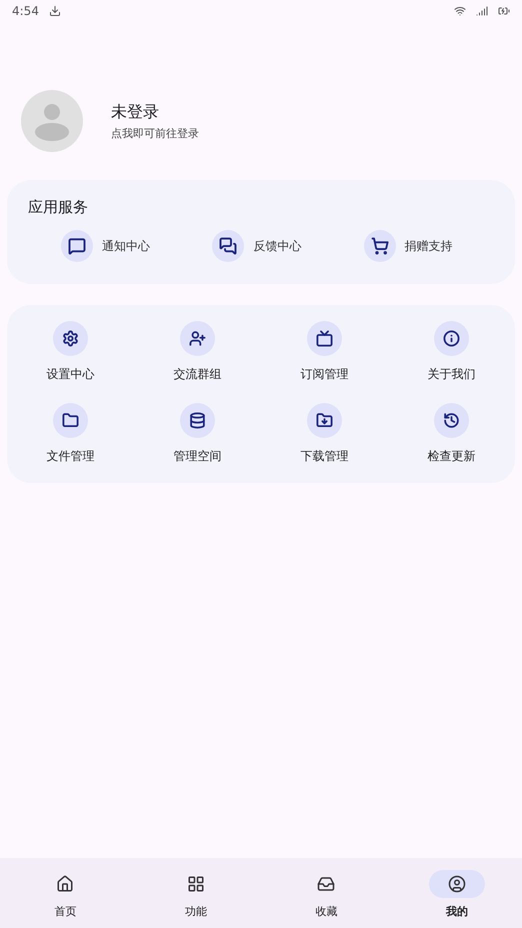 The width and height of the screenshot is (522, 928). Describe the element at coordinates (197, 338) in the screenshot. I see `add-people-icon` at that location.